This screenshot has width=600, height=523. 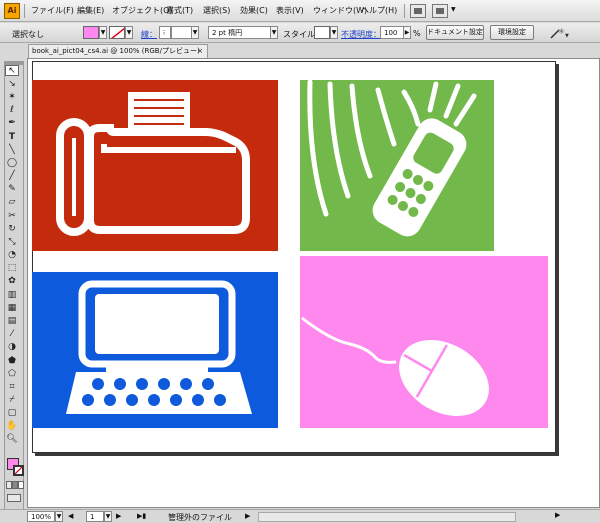 I want to click on blend-tool-icon: ◑, so click(x=12, y=347).